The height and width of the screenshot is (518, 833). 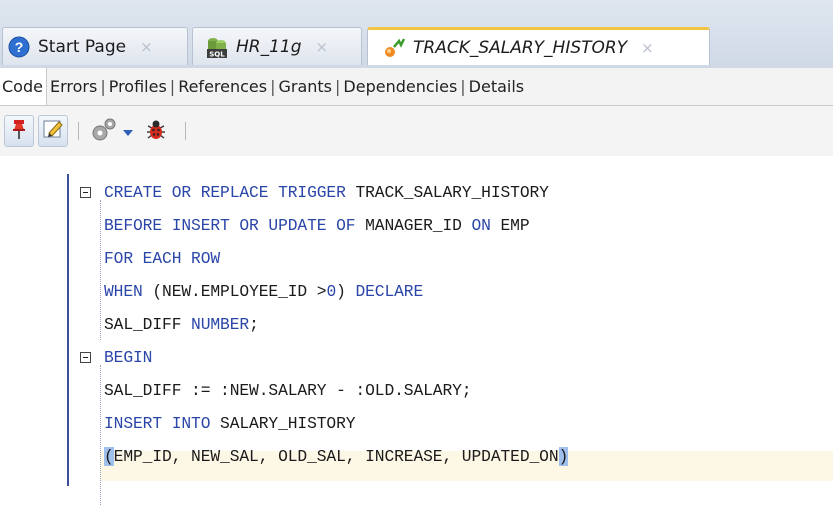 What do you see at coordinates (346, 291) in the screenshot?
I see `code-token: )` at bounding box center [346, 291].